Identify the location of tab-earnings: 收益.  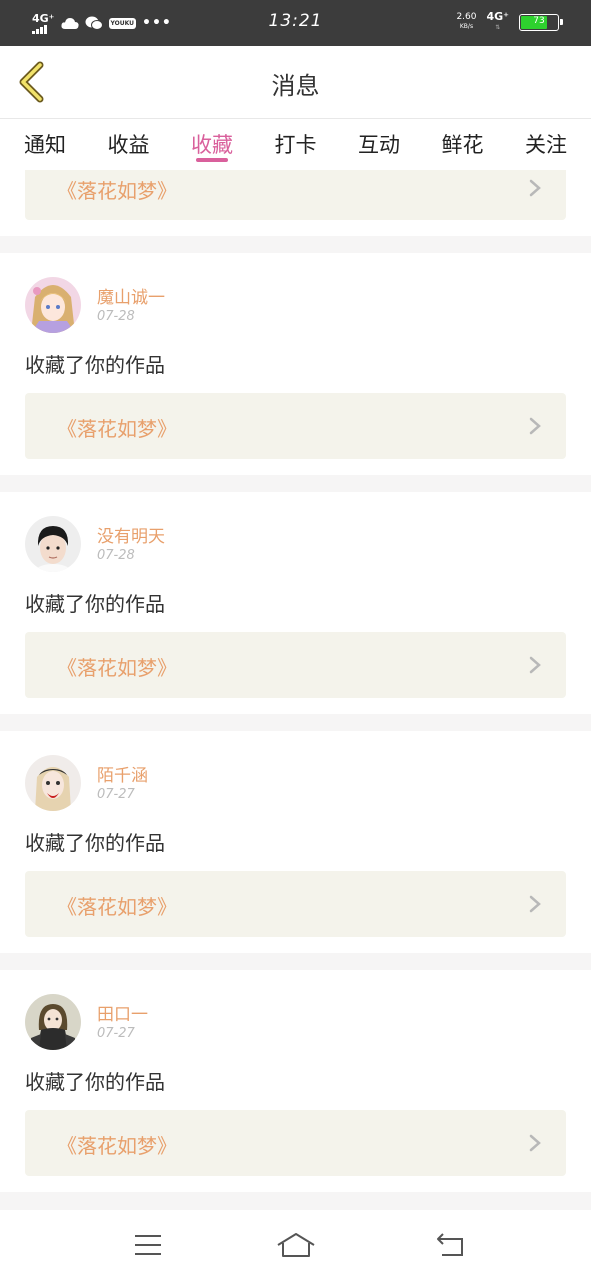
(129, 144).